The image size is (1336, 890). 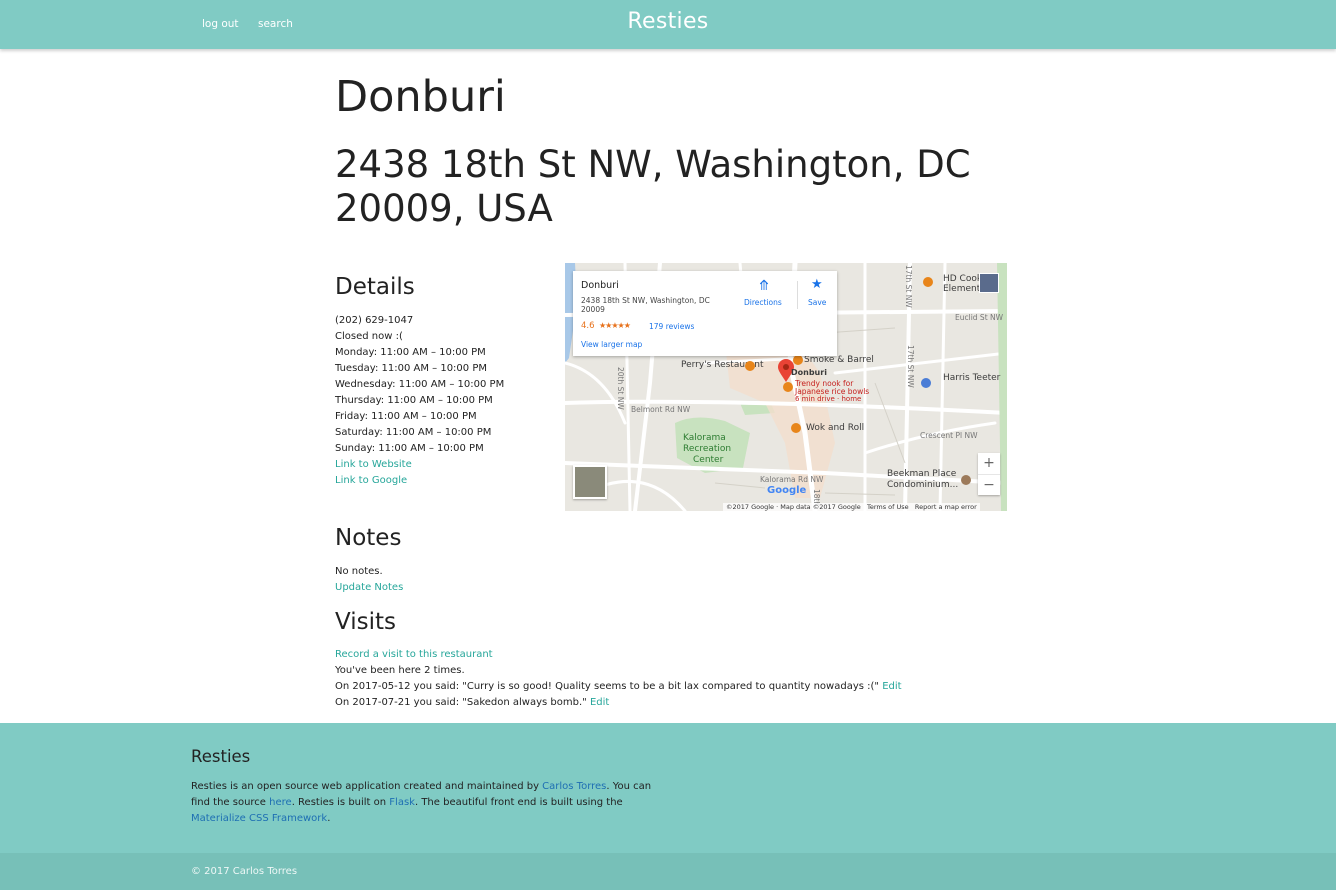 I want to click on report-error-link: Report a map error, so click(x=946, y=507).